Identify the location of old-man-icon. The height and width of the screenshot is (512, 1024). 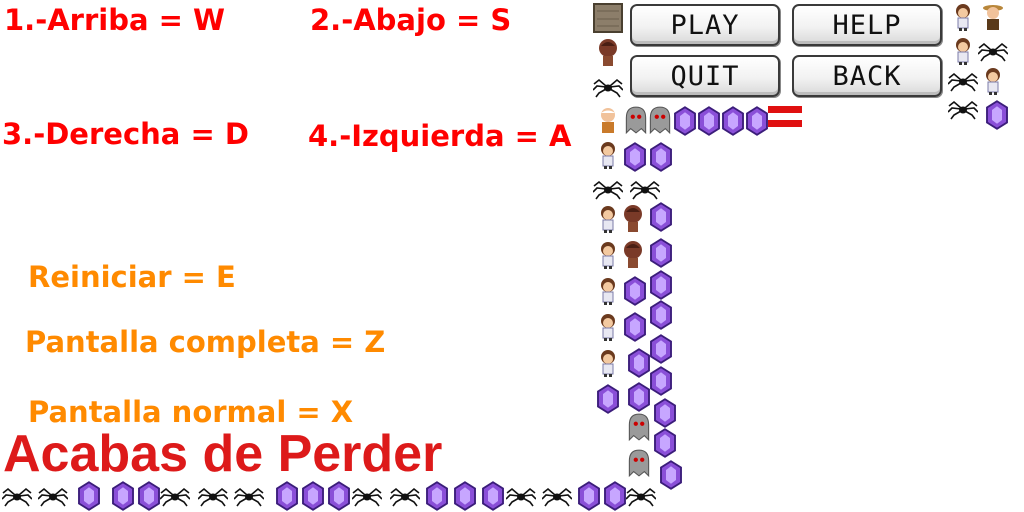
(608, 120).